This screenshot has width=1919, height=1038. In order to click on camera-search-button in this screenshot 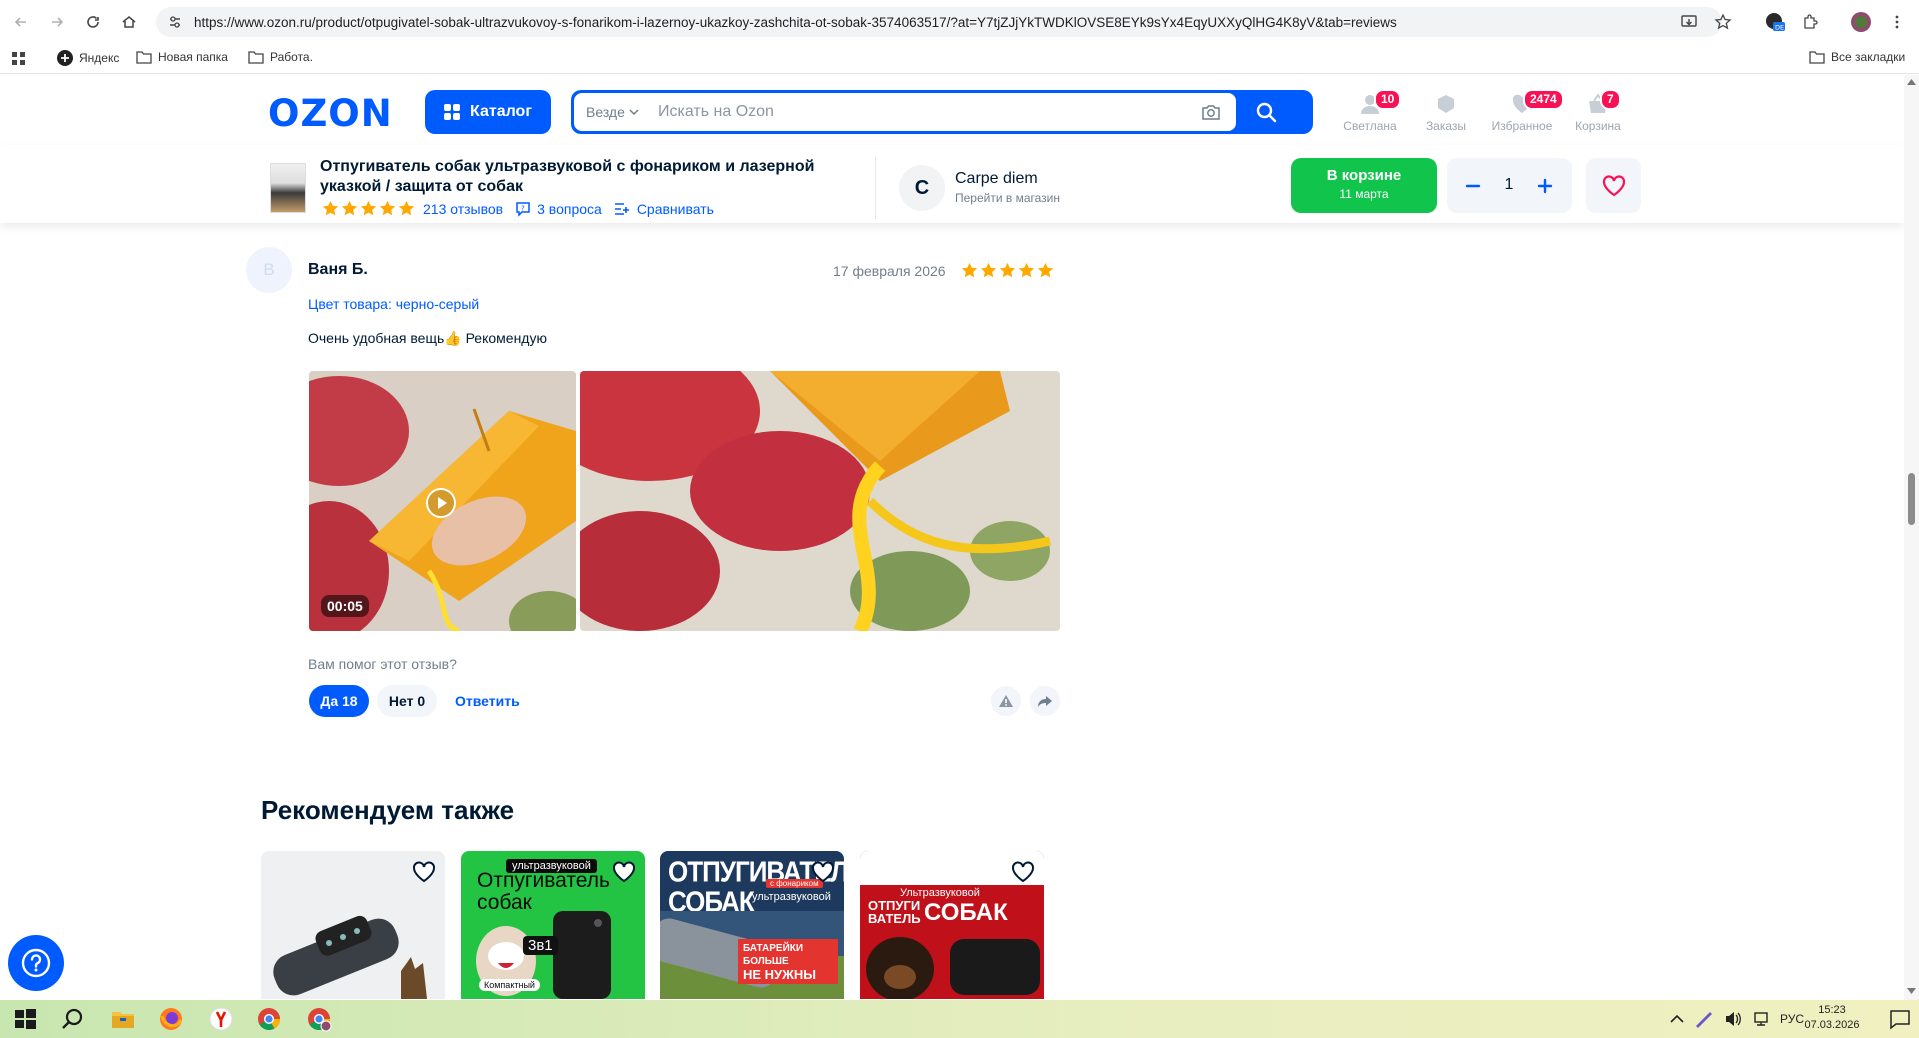, I will do `click(1211, 112)`.